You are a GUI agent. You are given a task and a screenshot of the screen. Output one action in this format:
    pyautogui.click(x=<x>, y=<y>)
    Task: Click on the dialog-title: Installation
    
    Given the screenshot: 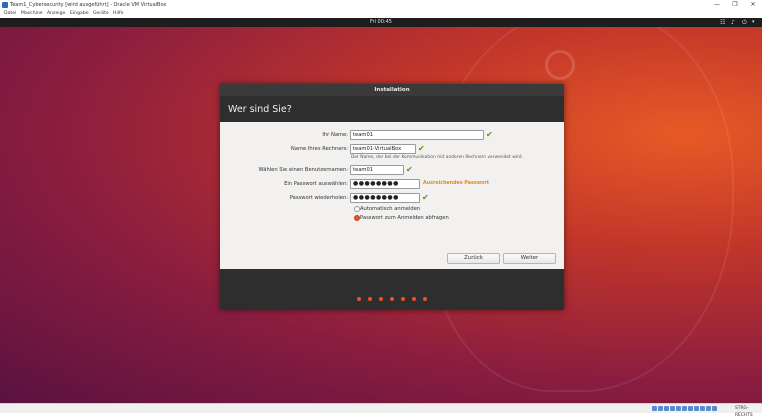 What is the action you would take?
    pyautogui.click(x=392, y=90)
    